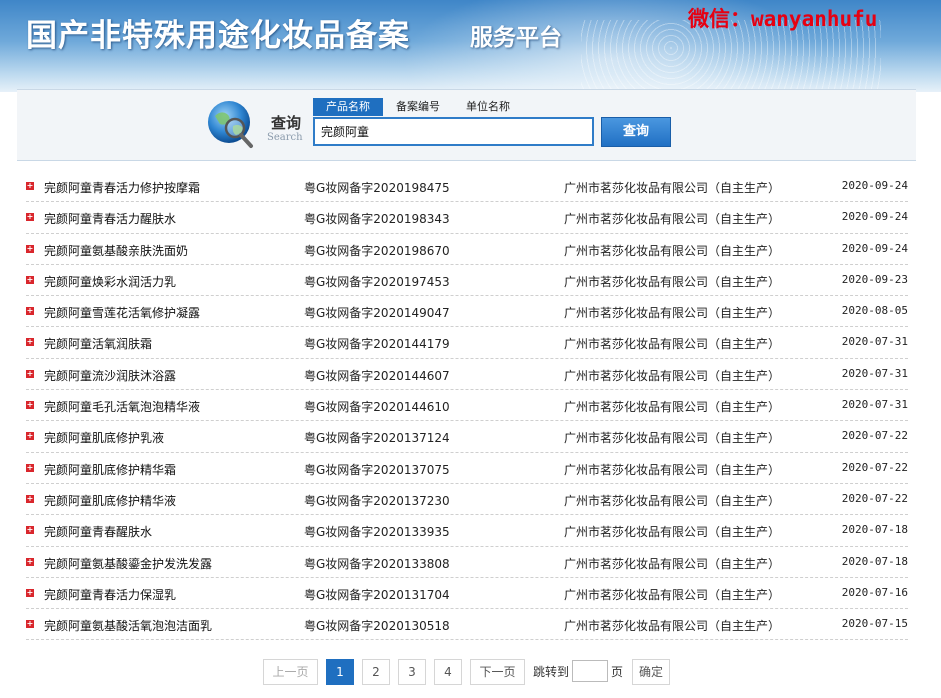  I want to click on globe-search-icon, so click(230, 124).